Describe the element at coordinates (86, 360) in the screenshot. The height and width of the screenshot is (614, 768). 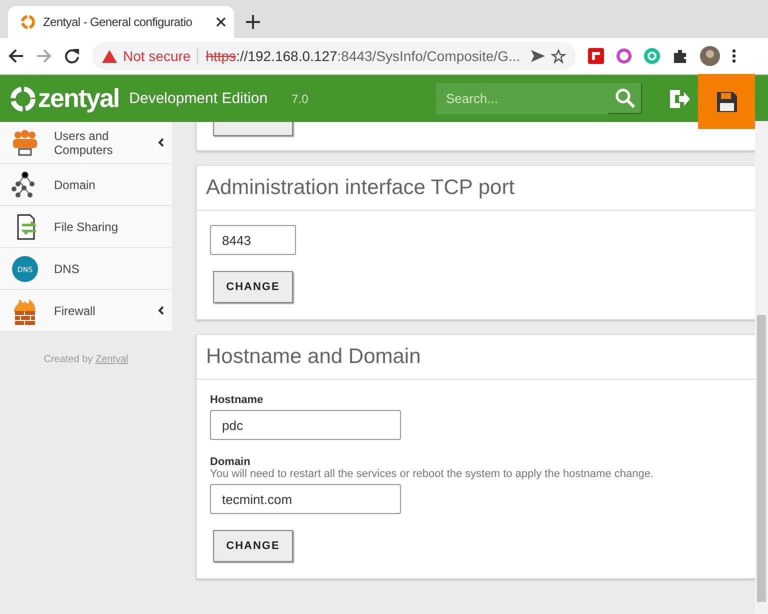
I see `credit-text: Created by Zentyal` at that location.